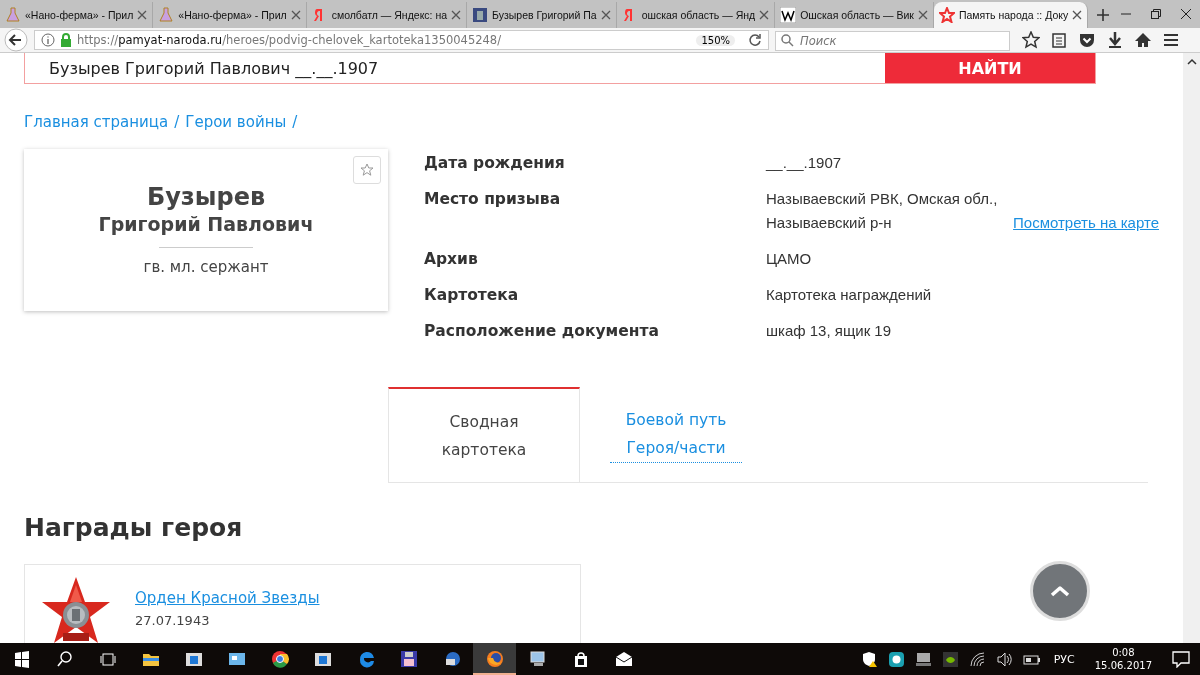 This screenshot has height=675, width=1200. What do you see at coordinates (451, 259) in the screenshot?
I see `detail-label: Архив` at bounding box center [451, 259].